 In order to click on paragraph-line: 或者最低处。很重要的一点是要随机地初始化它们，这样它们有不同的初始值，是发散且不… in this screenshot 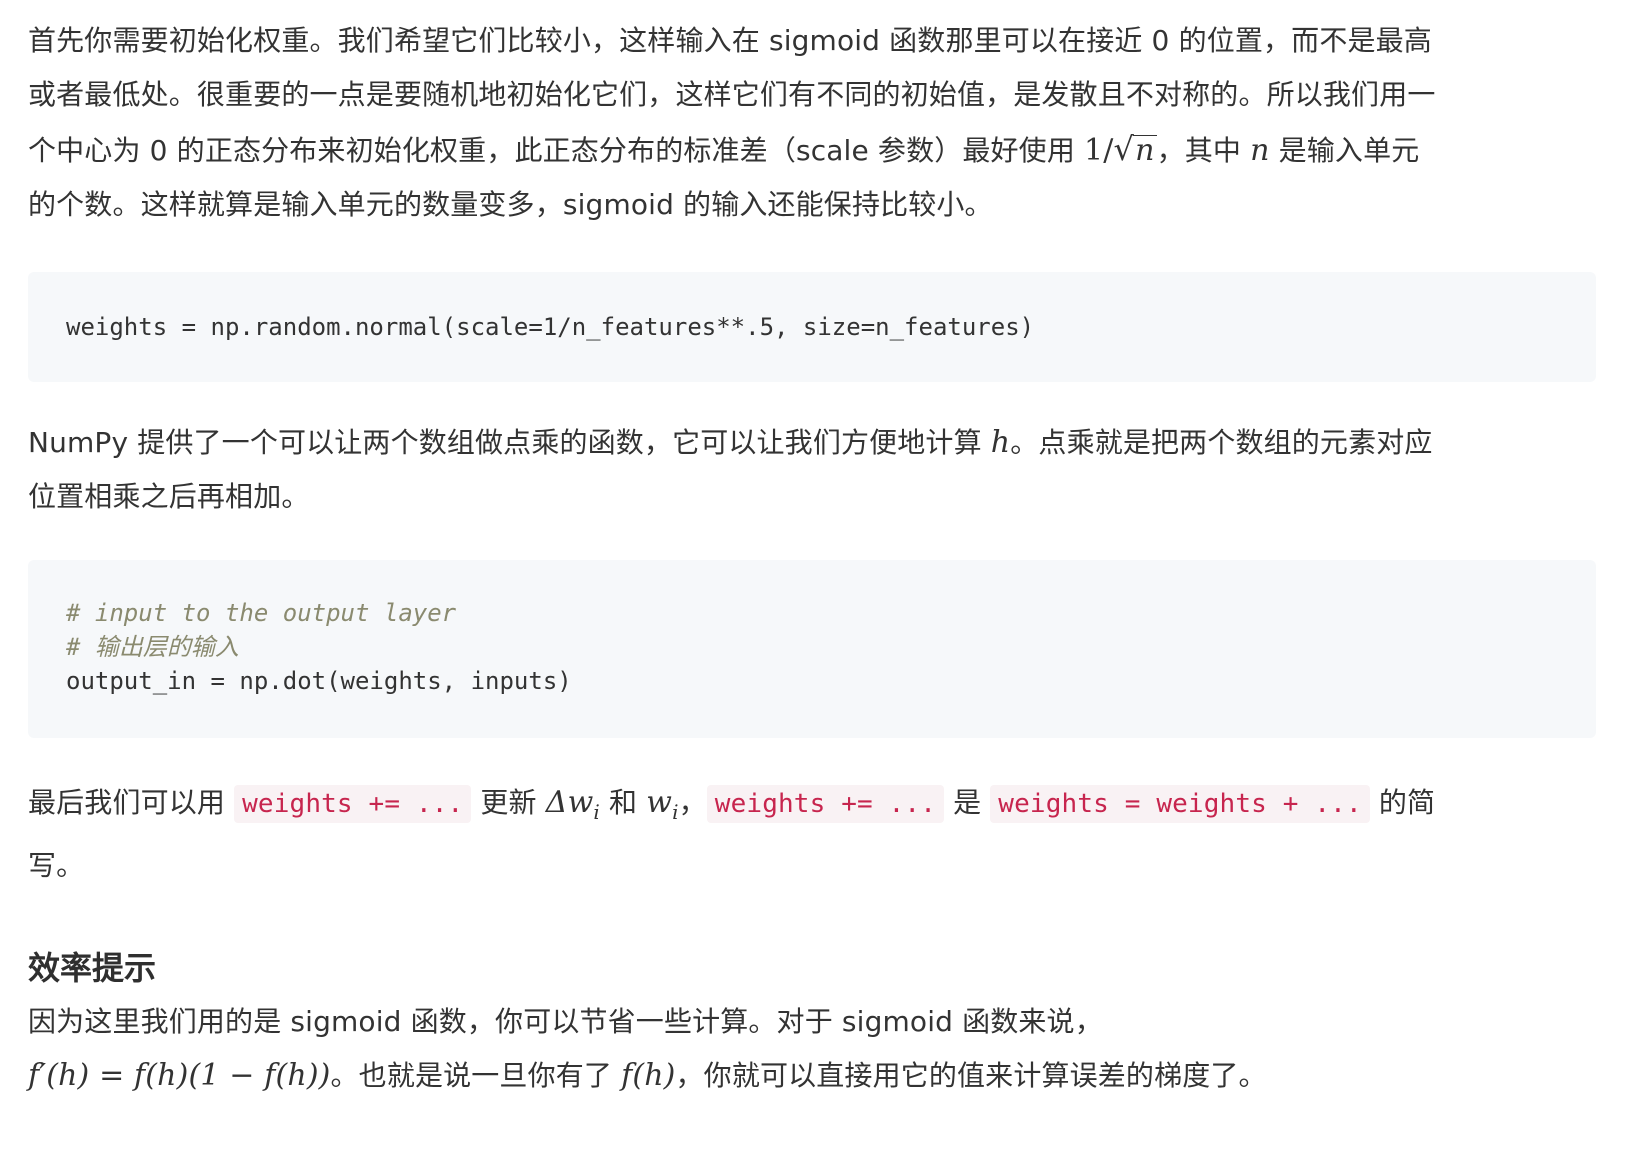, I will do `click(732, 94)`.